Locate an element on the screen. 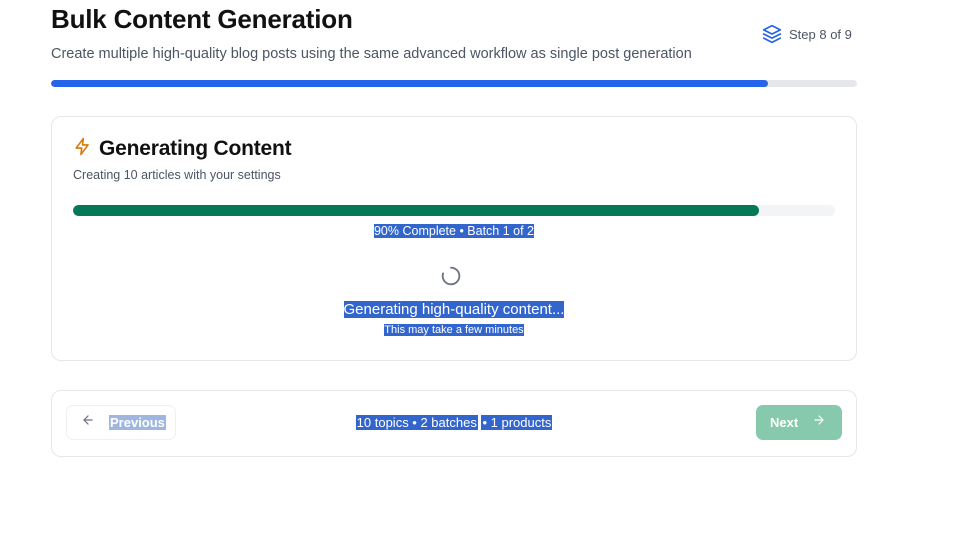 Image resolution: width=978 pixels, height=536 pixels. arrow-right-icon is located at coordinates (819, 422).